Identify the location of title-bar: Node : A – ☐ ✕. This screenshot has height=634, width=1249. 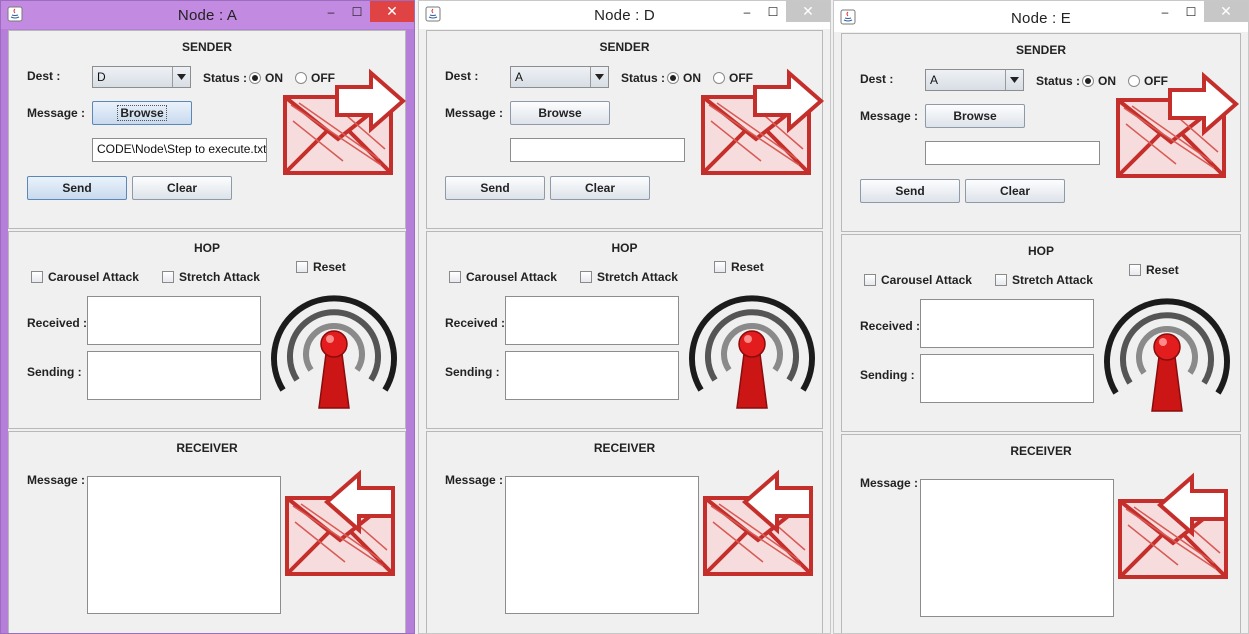
(207, 15).